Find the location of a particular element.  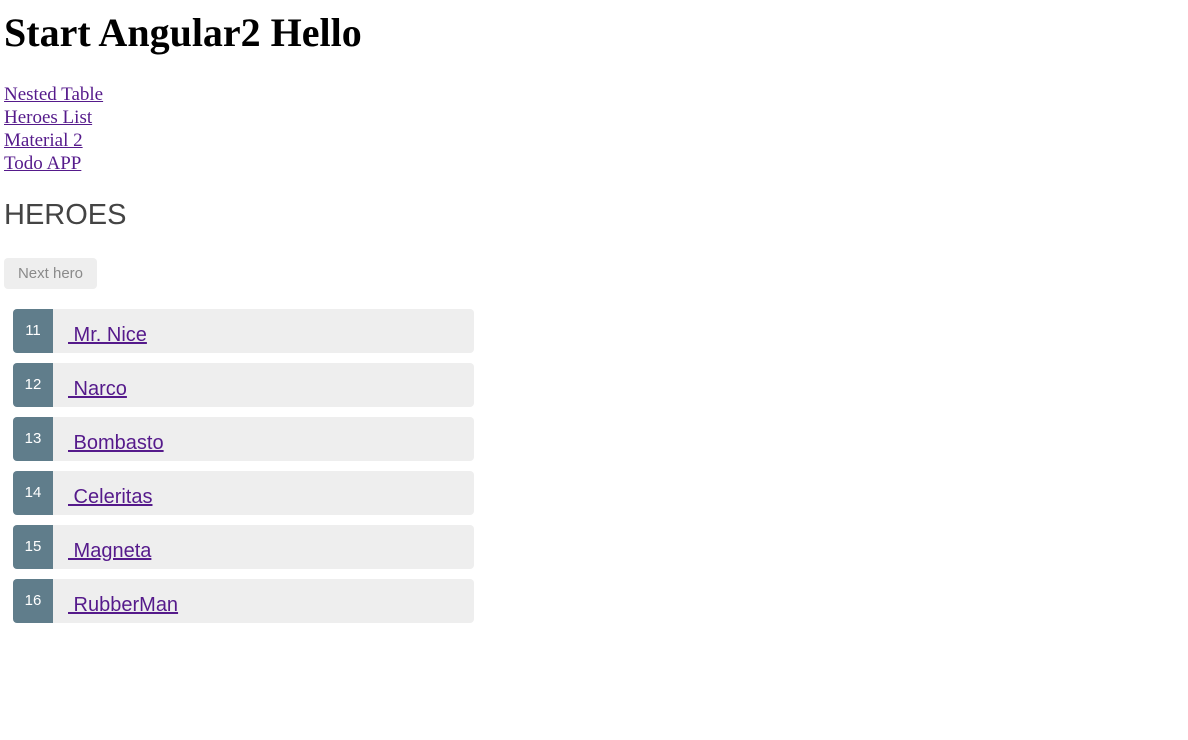

hero-id-badge: 14 is located at coordinates (33, 493).